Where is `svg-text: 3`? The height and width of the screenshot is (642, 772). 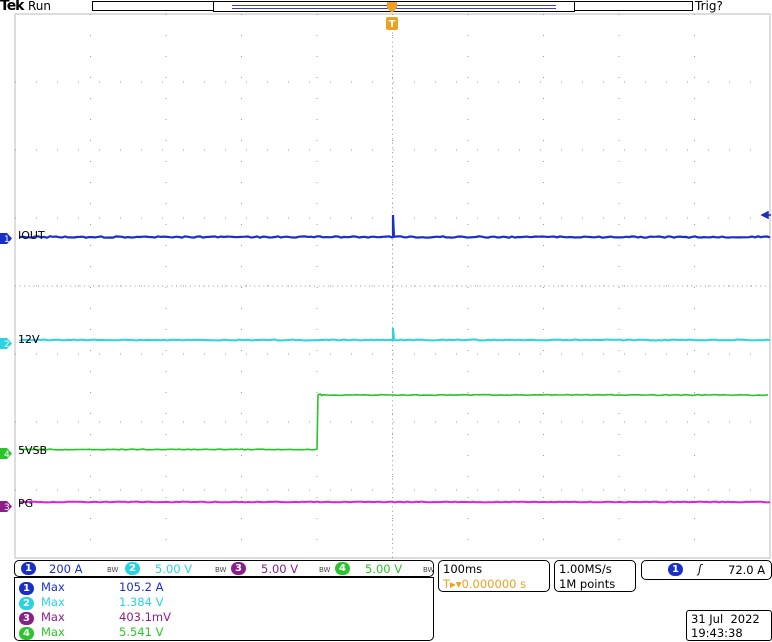 svg-text: 3 is located at coordinates (7, 507).